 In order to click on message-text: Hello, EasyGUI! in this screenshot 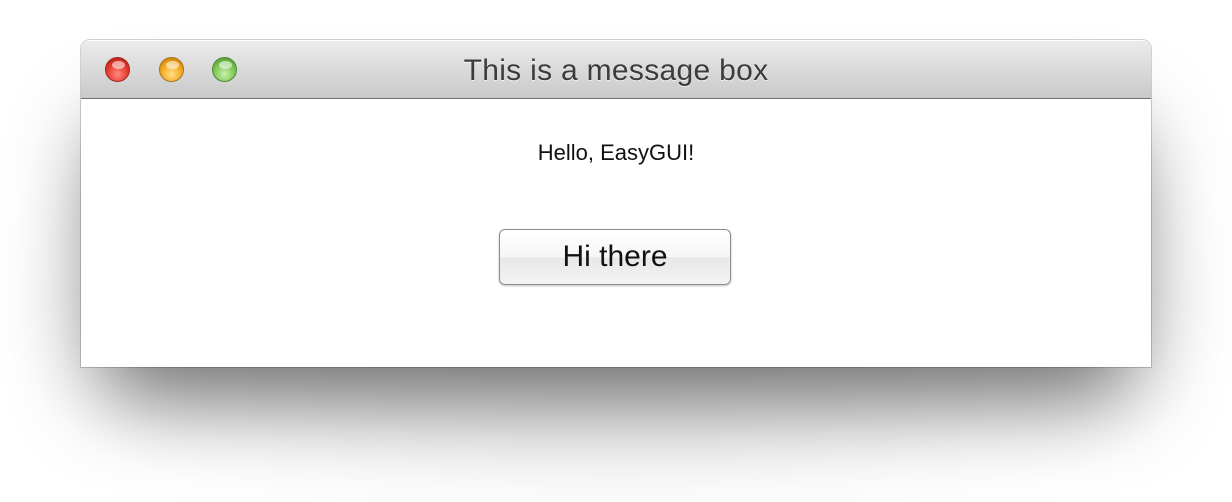, I will do `click(616, 152)`.